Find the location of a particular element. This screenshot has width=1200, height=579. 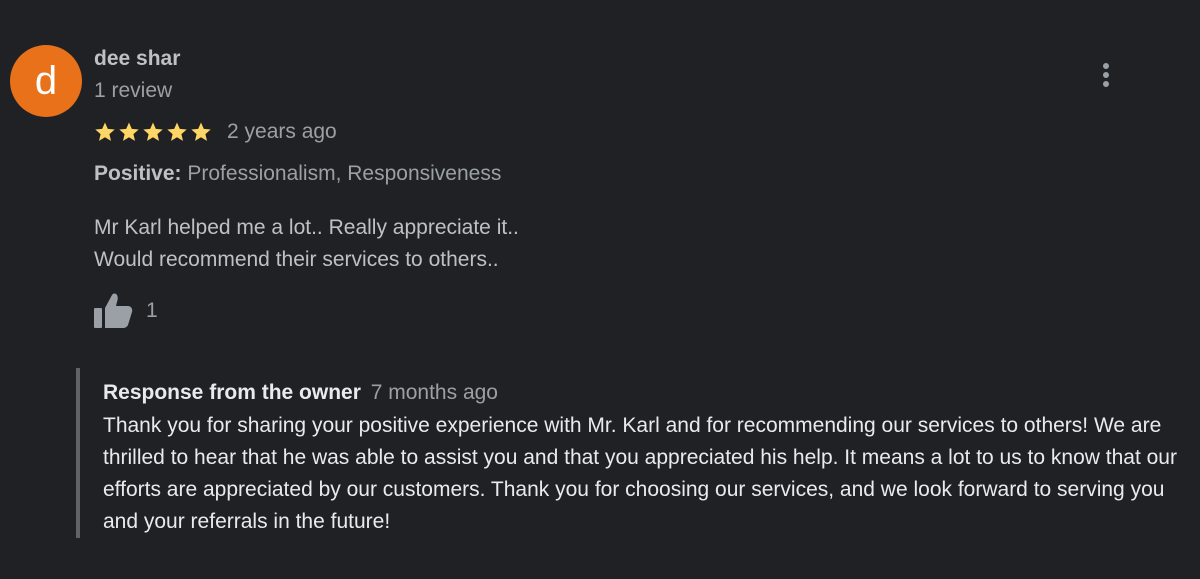

avatar: d is located at coordinates (46, 81).